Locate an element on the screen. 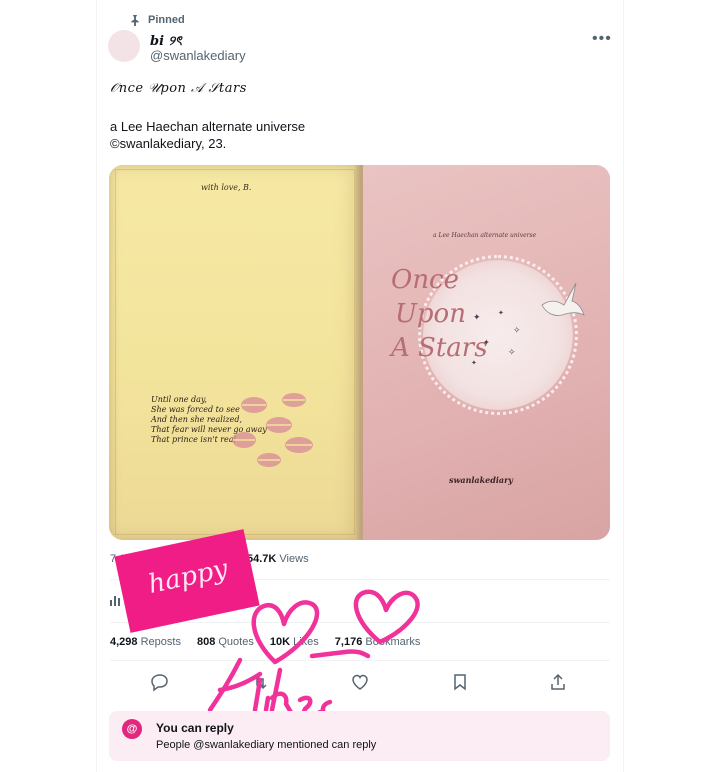 The image size is (720, 772). reply-permission-title: You can reply is located at coordinates (195, 728).